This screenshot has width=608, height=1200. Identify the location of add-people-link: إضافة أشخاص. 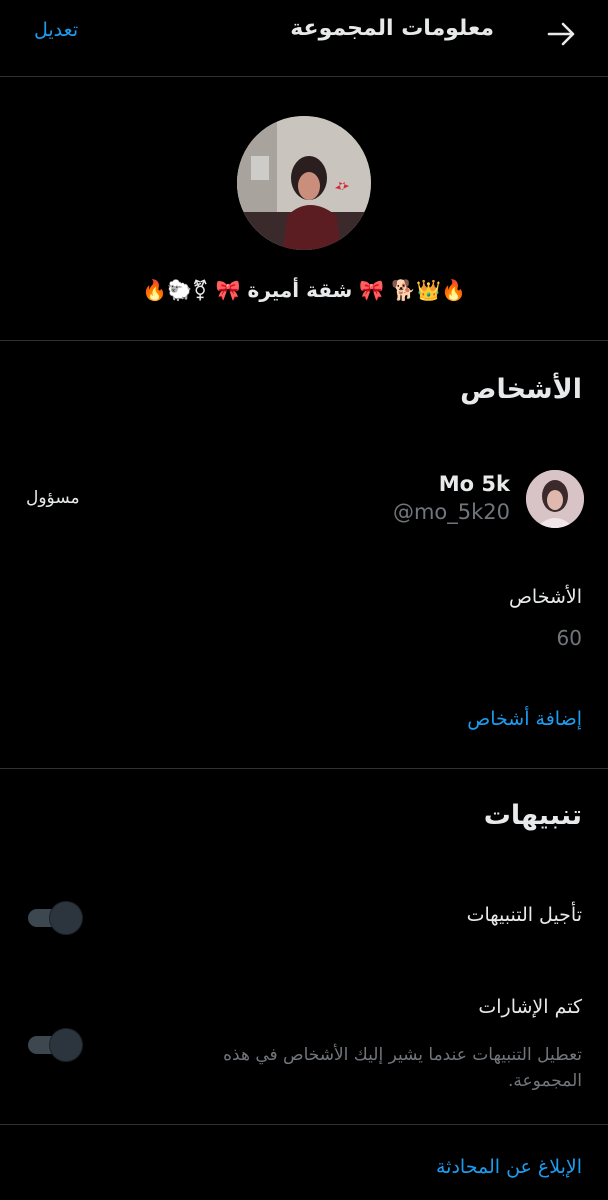
(524, 719).